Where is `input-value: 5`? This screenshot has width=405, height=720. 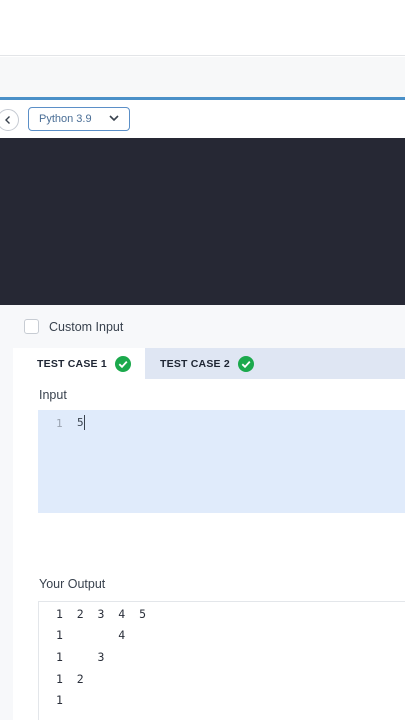
input-value: 5 is located at coordinates (80, 422).